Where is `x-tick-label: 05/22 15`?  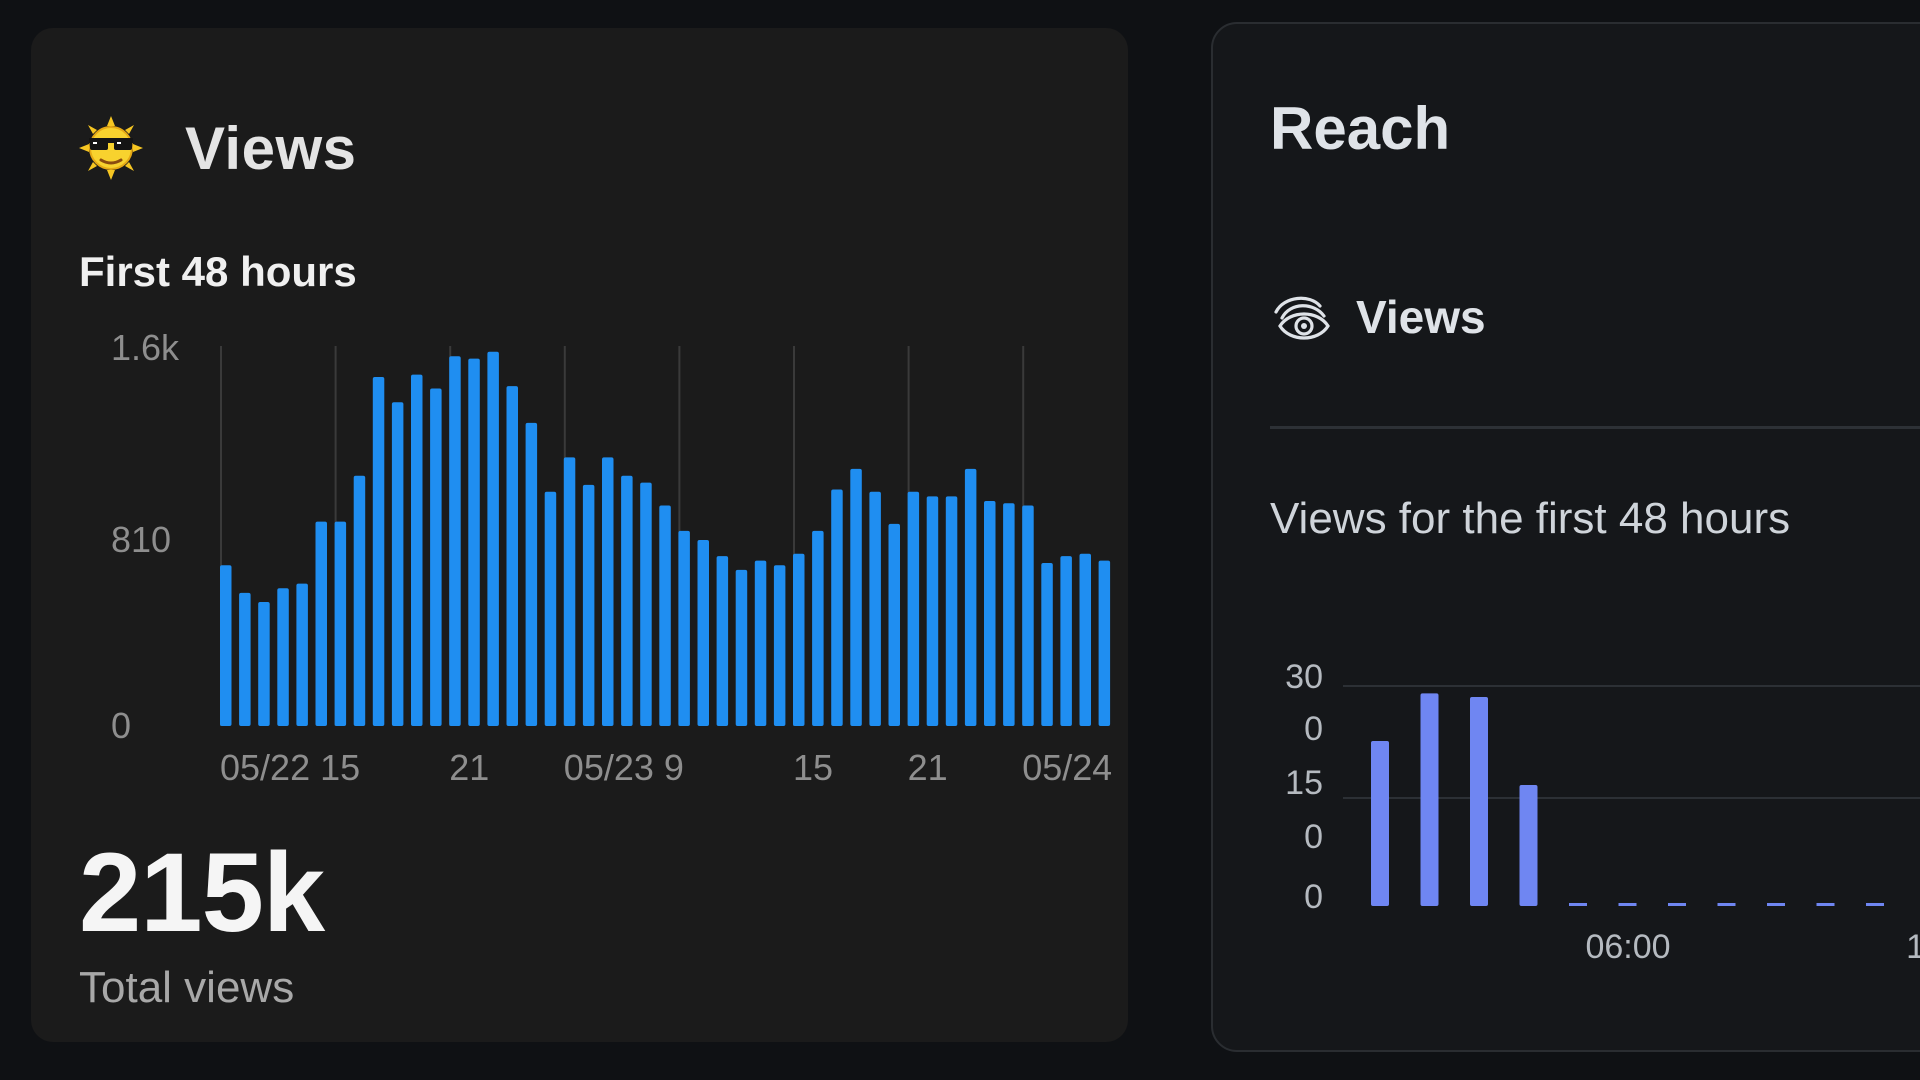 x-tick-label: 05/22 15 is located at coordinates (290, 767).